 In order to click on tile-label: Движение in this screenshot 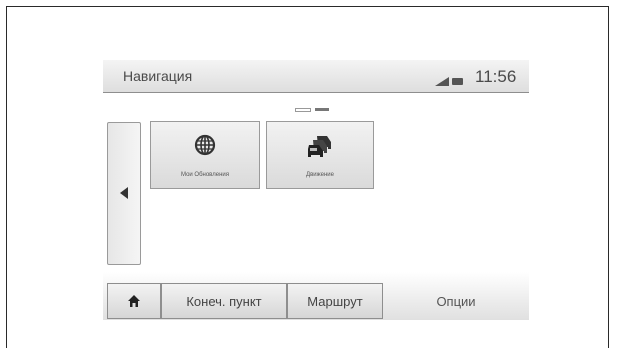, I will do `click(320, 175)`.